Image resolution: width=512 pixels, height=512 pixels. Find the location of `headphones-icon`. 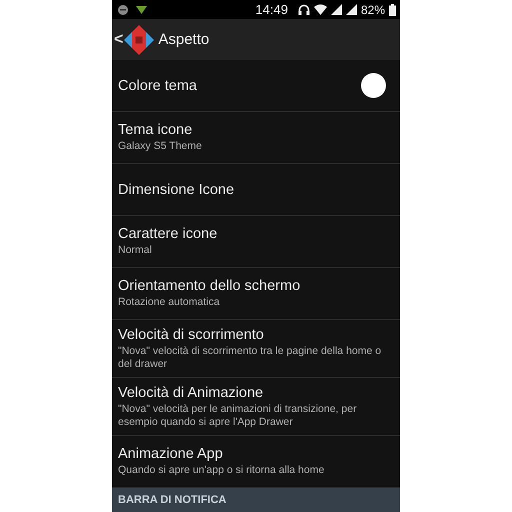

headphones-icon is located at coordinates (304, 10).